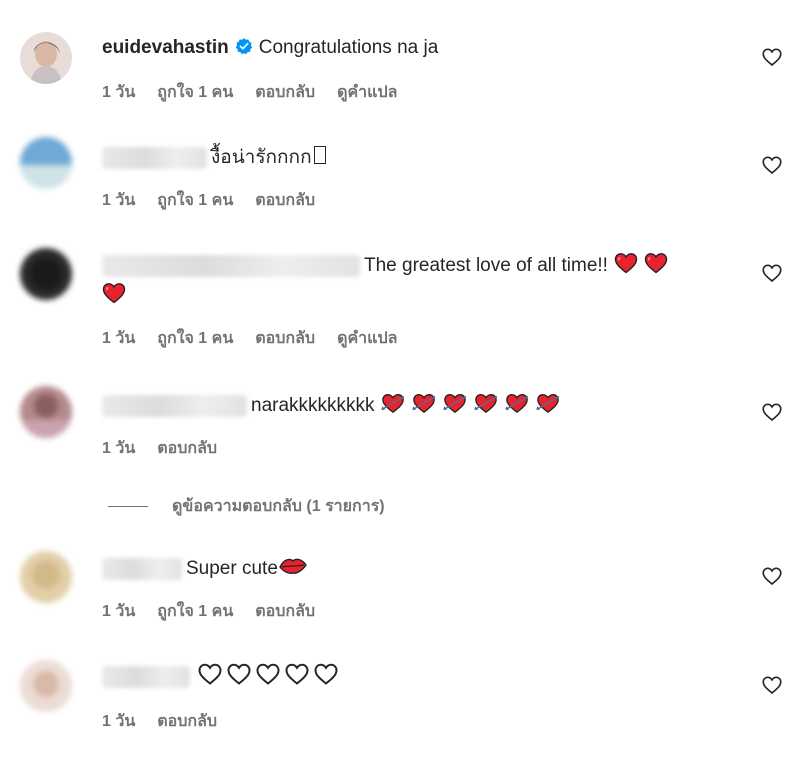 The image size is (800, 763). I want to click on divider-line, so click(128, 506).